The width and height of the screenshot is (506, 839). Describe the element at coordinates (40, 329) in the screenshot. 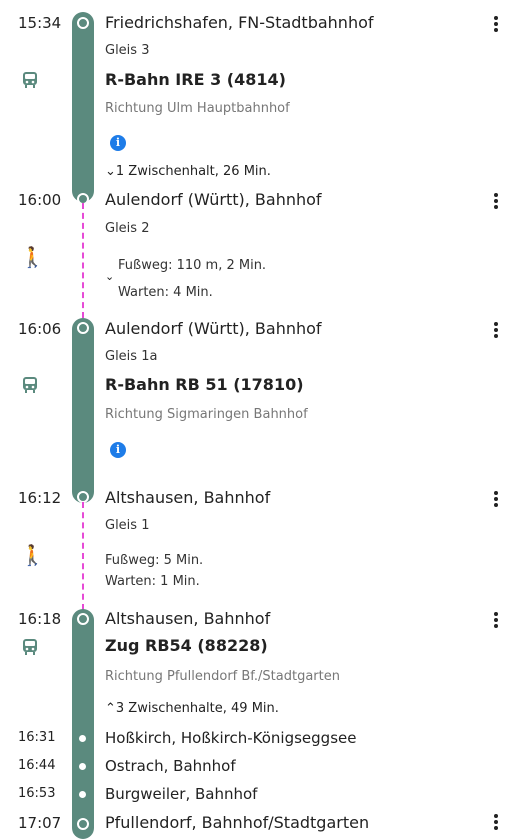

I see `departure-time: 16:06` at that location.